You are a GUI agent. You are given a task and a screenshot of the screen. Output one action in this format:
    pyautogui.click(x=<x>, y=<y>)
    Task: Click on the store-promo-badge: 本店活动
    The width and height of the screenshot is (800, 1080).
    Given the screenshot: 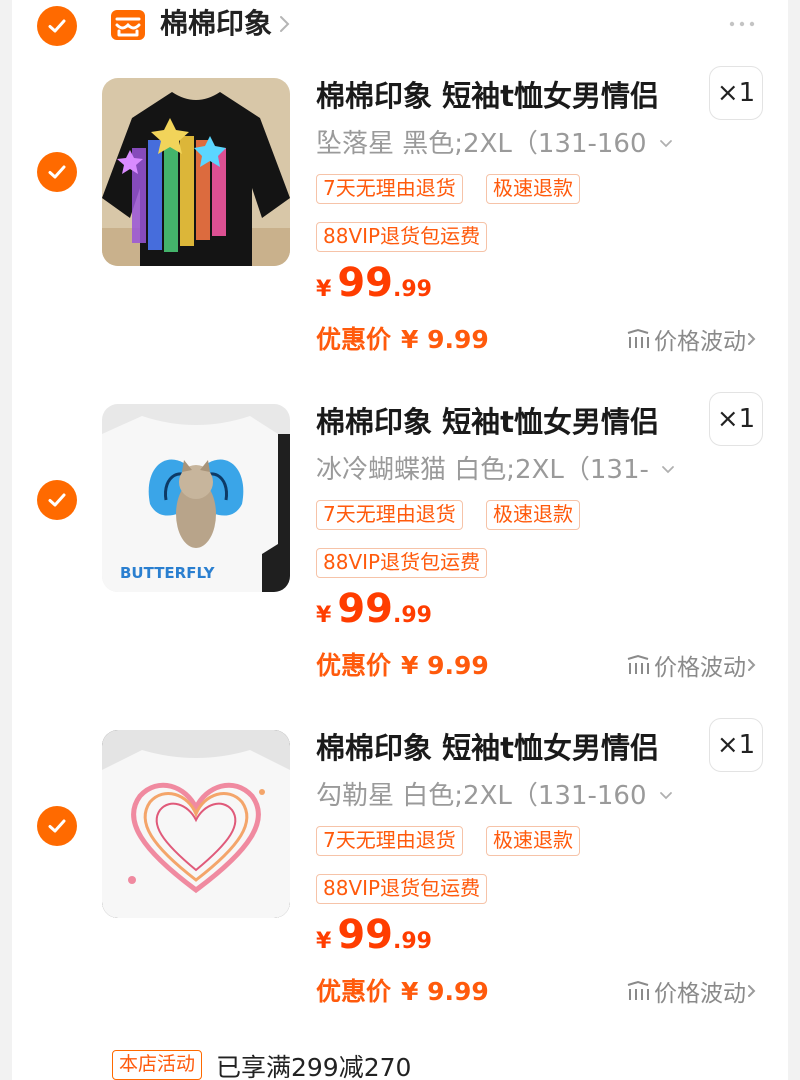 What is the action you would take?
    pyautogui.click(x=157, y=1065)
    